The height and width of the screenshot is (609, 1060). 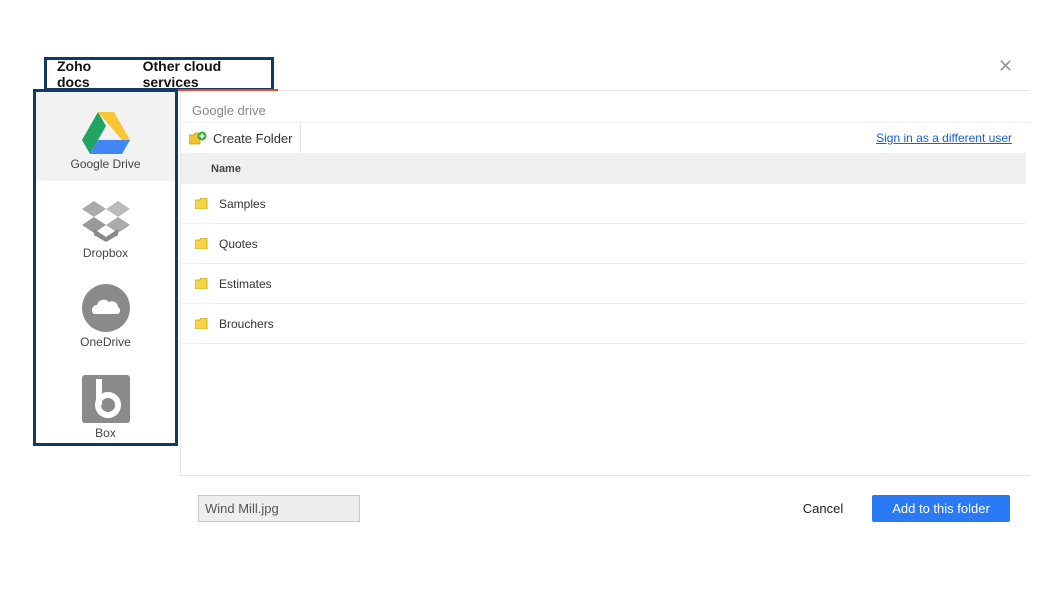 What do you see at coordinates (603, 168) in the screenshot?
I see `column-header-name: Name` at bounding box center [603, 168].